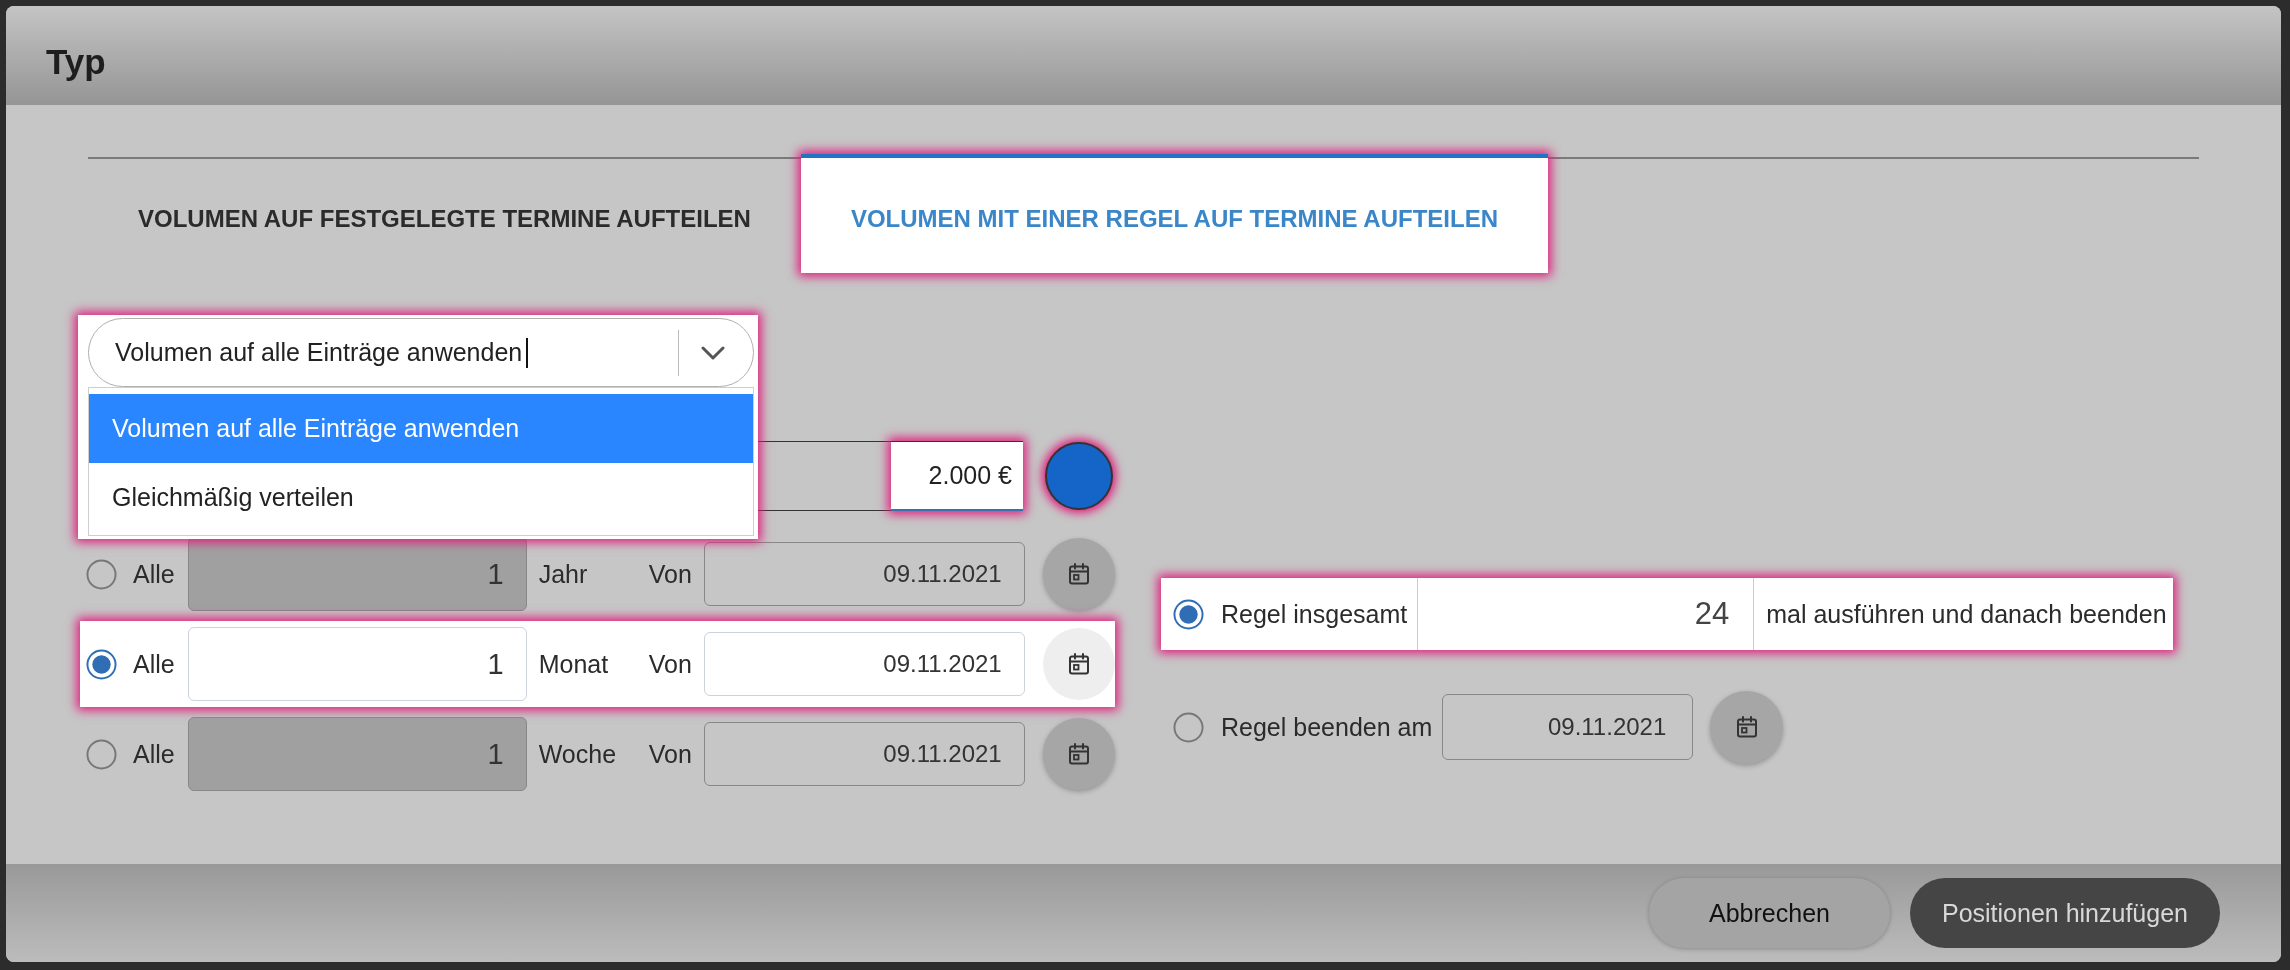 This screenshot has width=2290, height=970. What do you see at coordinates (578, 754) in the screenshot?
I see `unit-label: Woche` at bounding box center [578, 754].